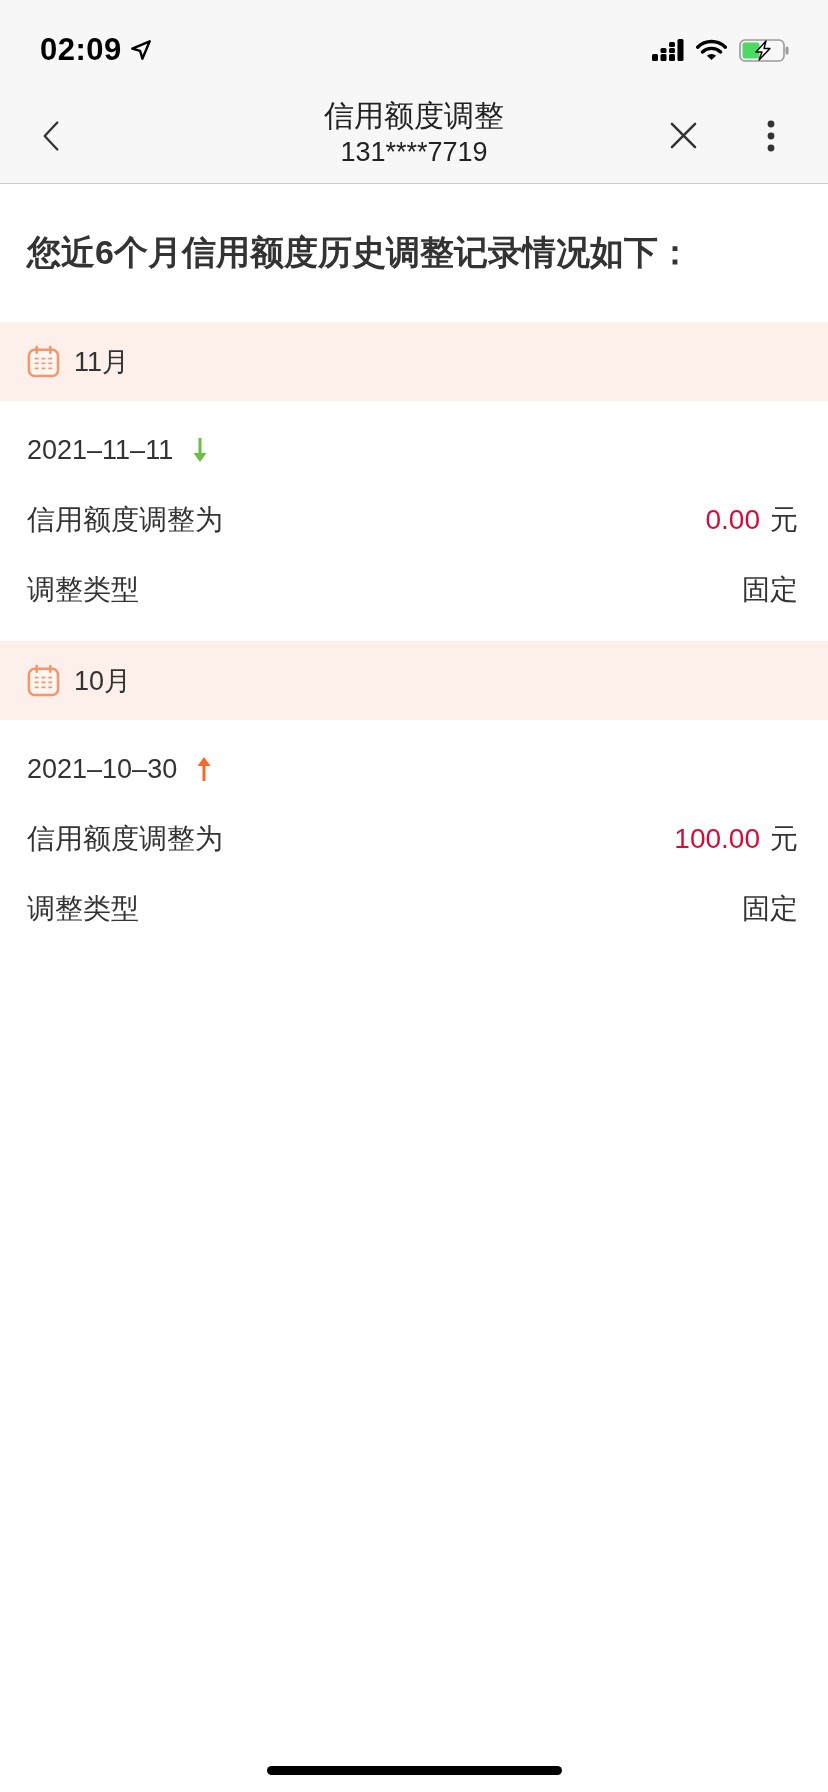 The width and height of the screenshot is (828, 1792). What do you see at coordinates (200, 450) in the screenshot?
I see `arrow-down-icon` at bounding box center [200, 450].